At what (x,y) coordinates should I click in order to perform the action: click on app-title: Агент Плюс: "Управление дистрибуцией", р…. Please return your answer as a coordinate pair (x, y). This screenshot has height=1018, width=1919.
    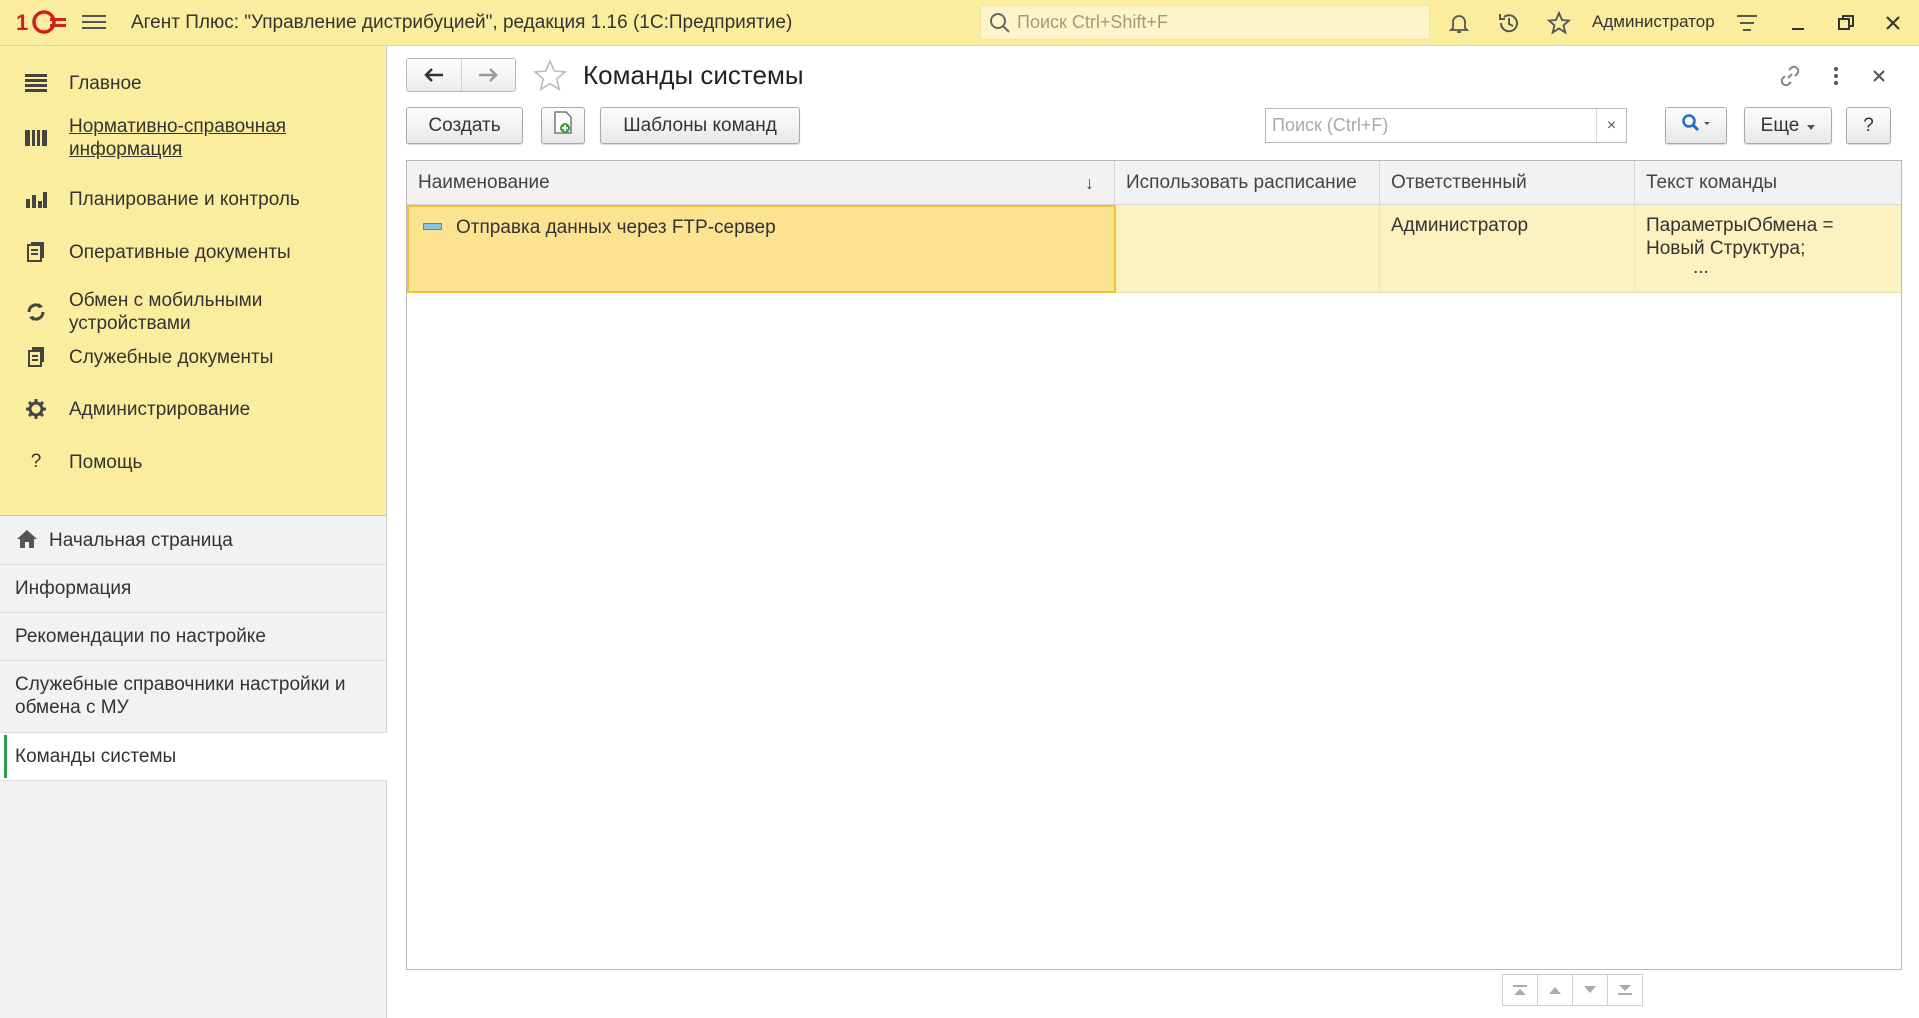
    Looking at the image, I should click on (462, 22).